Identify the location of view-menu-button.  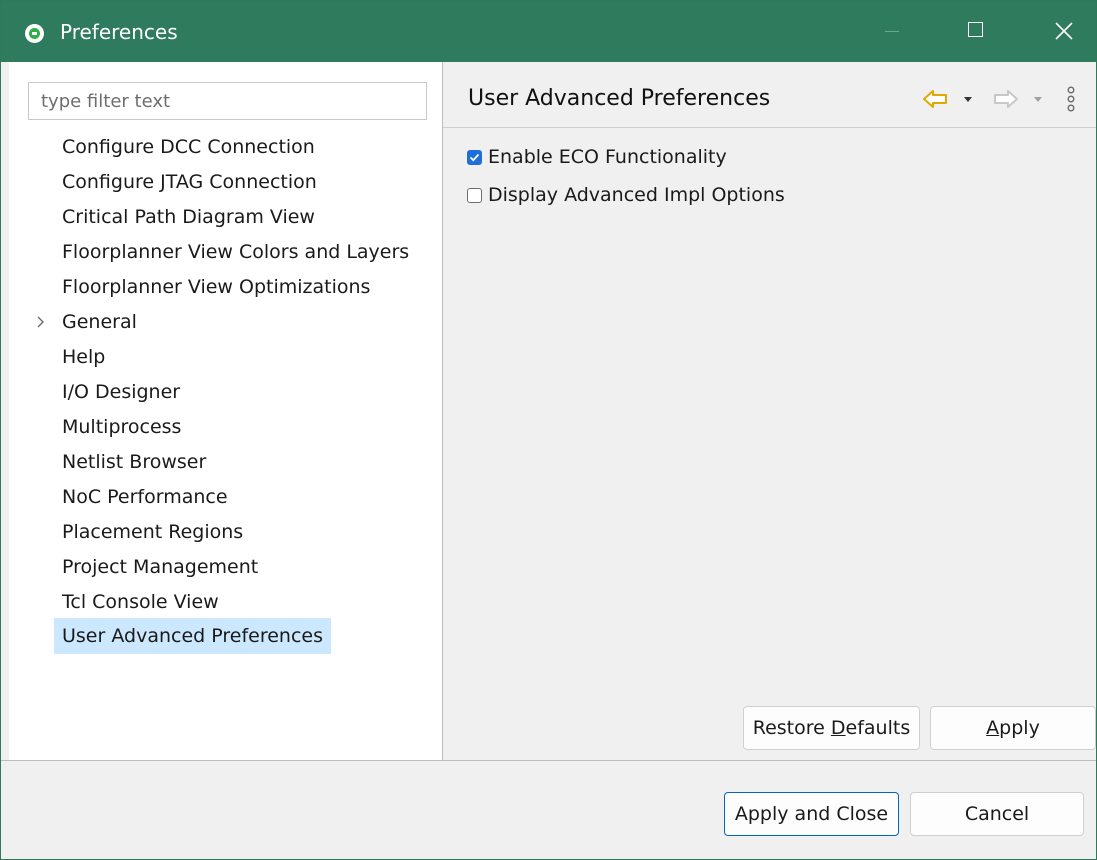
(1071, 99).